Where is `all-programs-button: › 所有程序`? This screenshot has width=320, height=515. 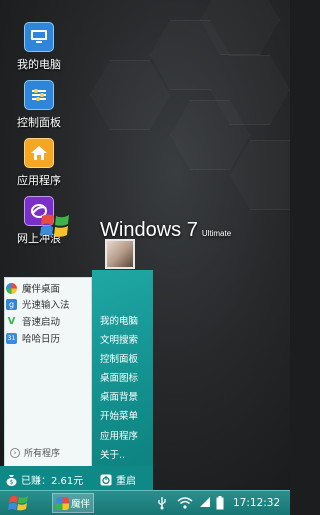
all-programs-button: › 所有程序 is located at coordinates (35, 452).